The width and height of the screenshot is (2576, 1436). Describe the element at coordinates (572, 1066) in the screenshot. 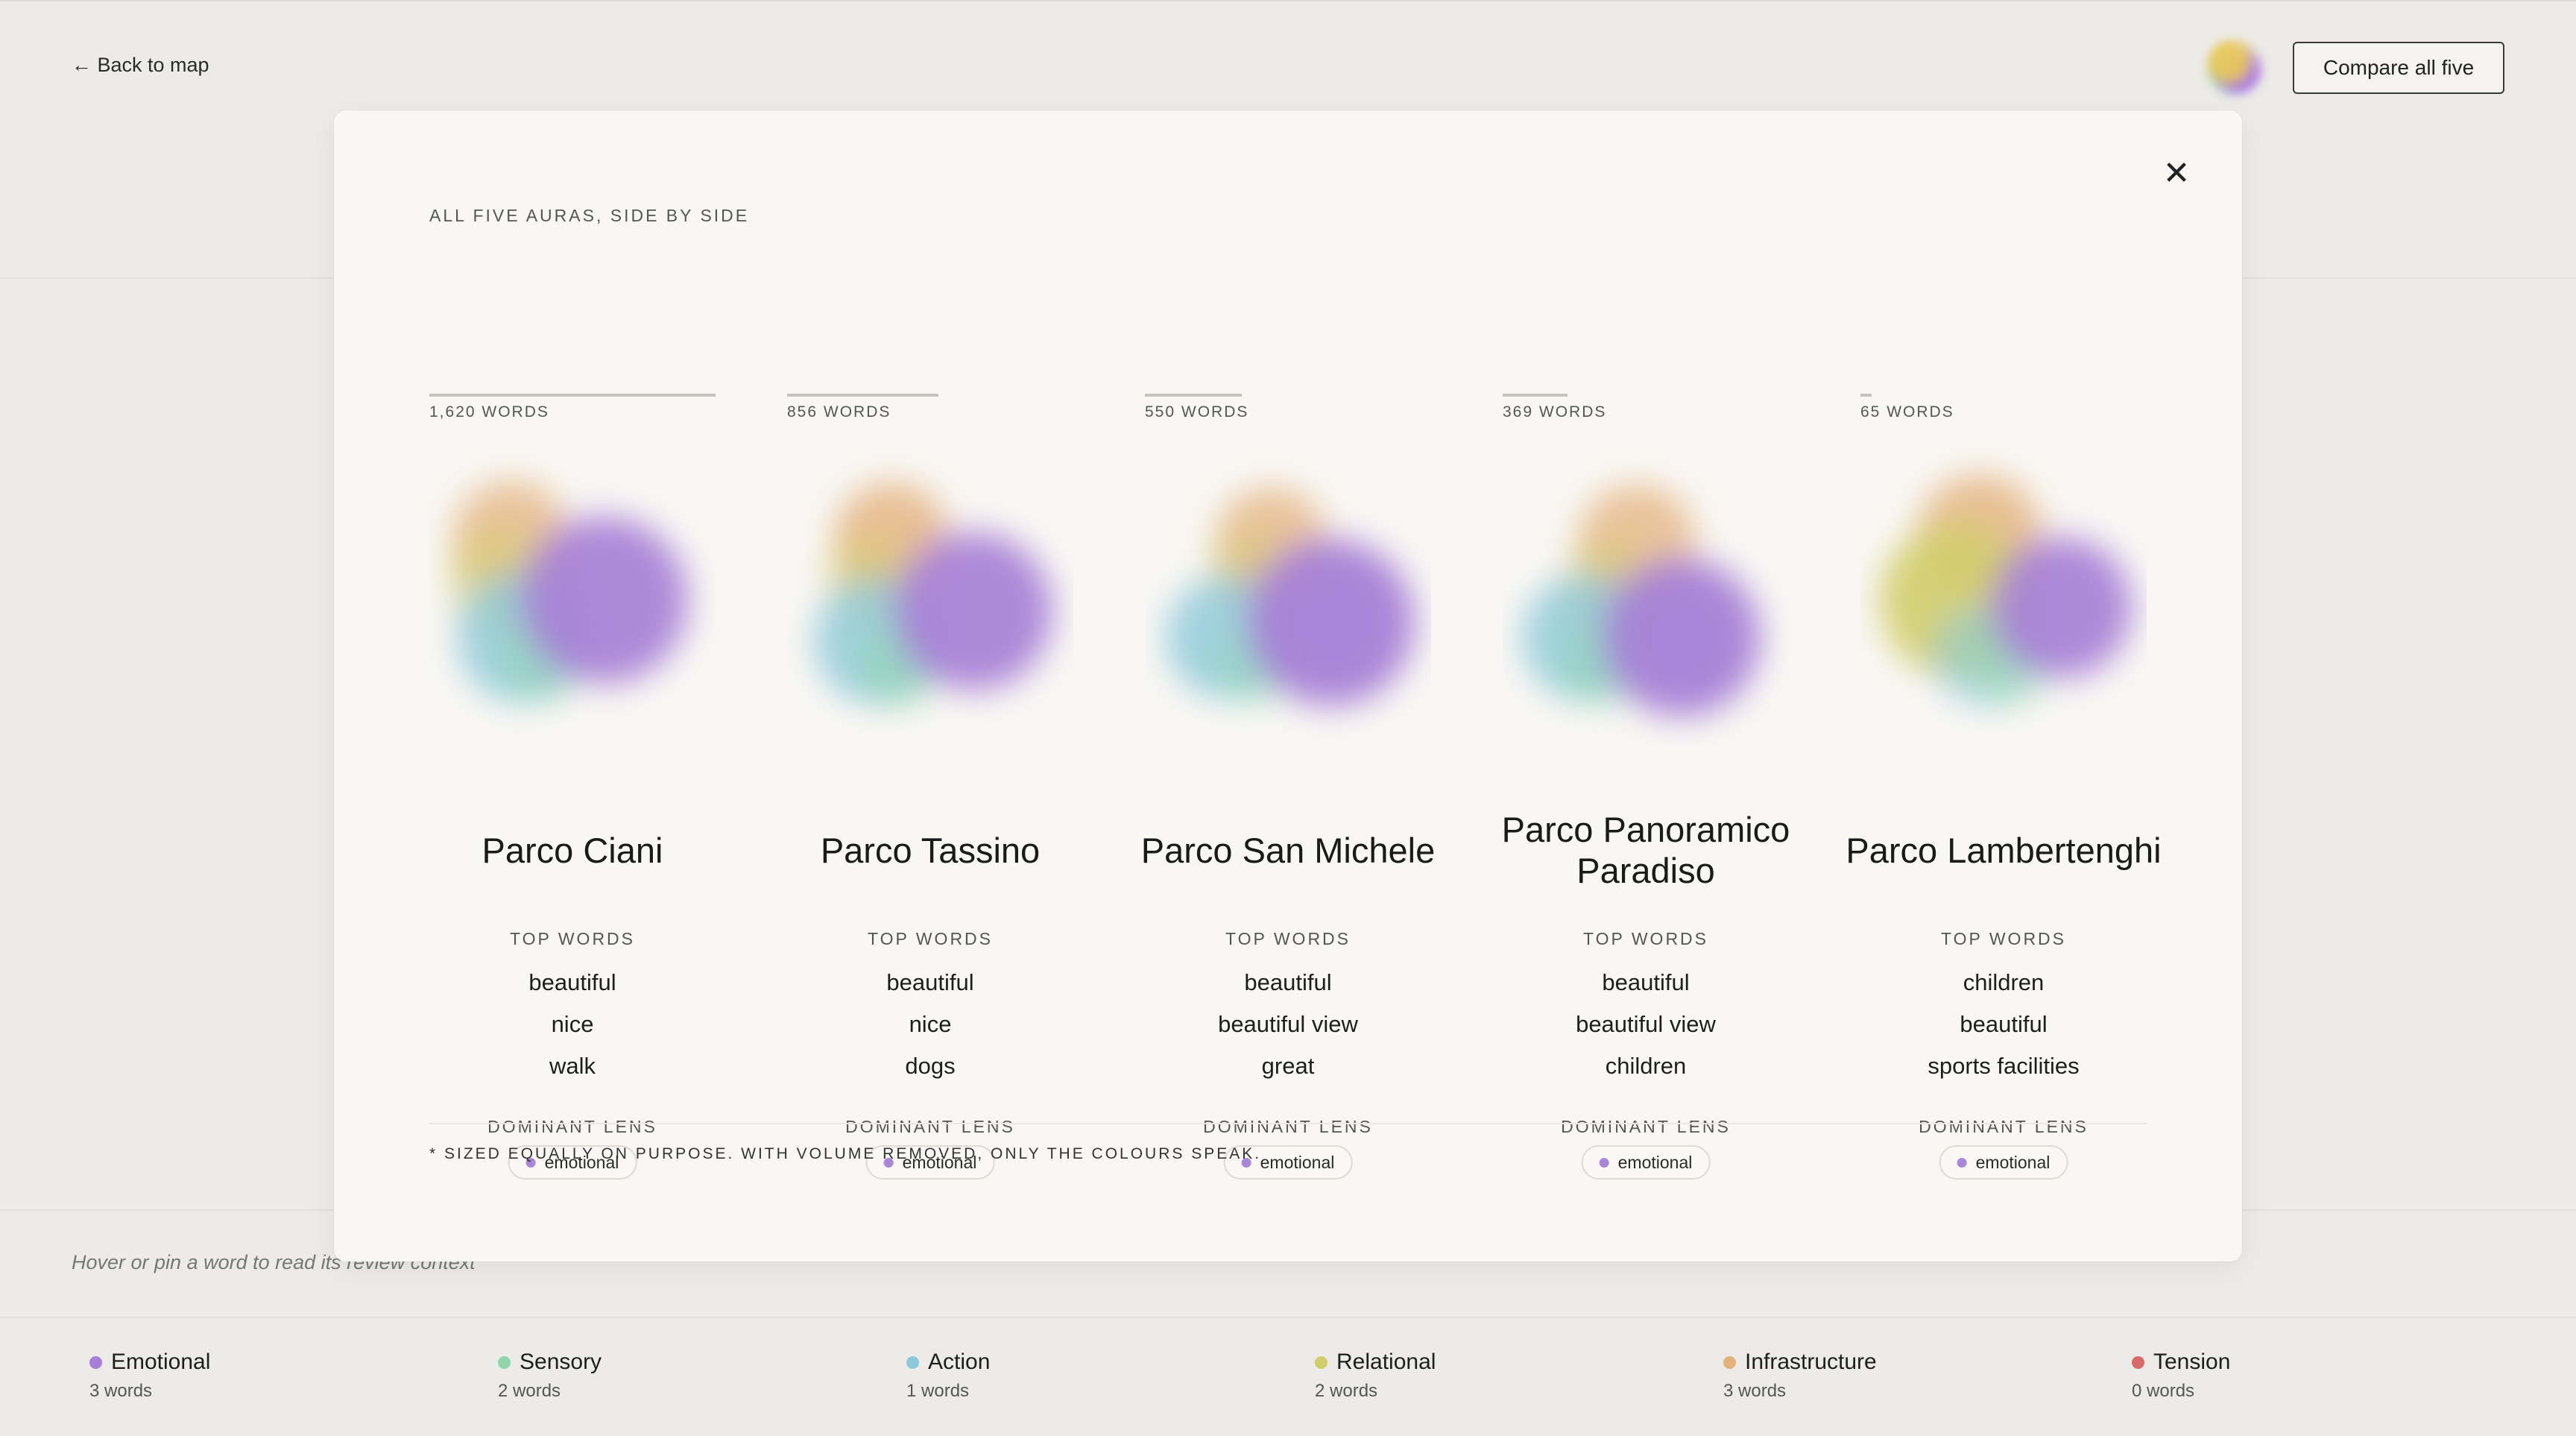

I see `top-word: walk` at that location.